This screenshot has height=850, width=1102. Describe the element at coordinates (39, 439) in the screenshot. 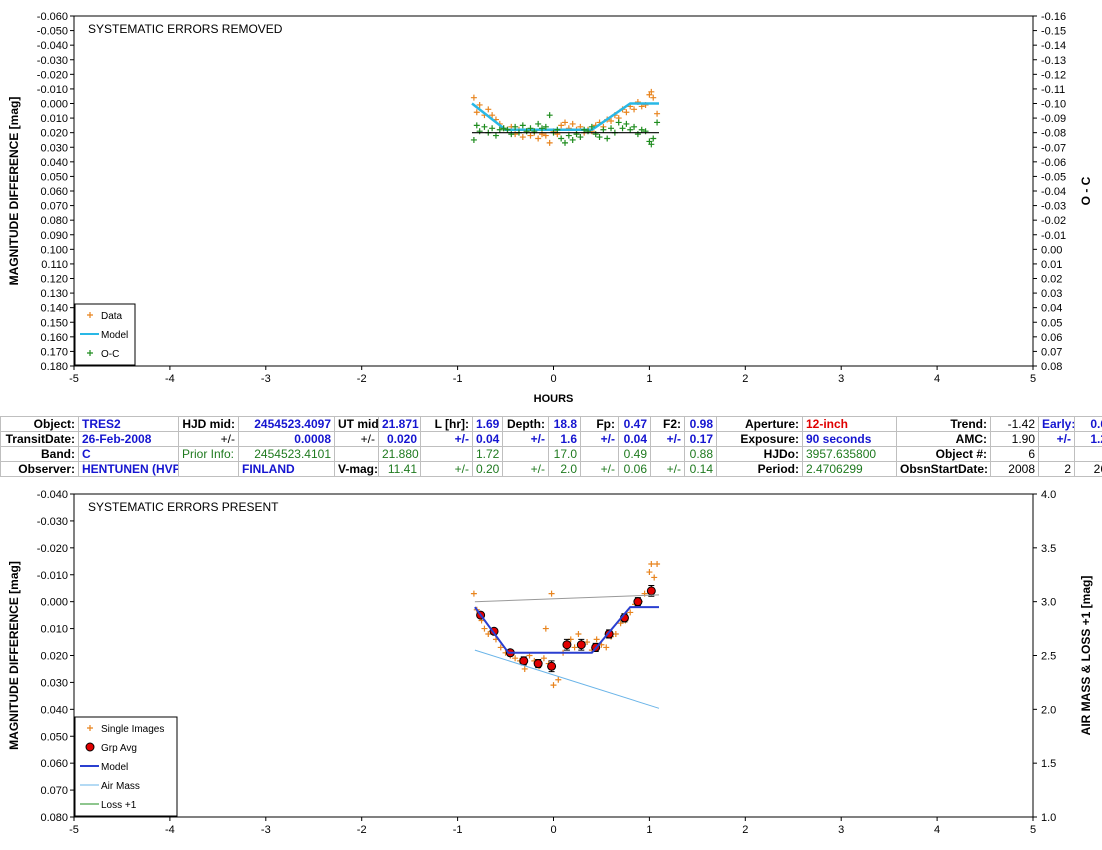

I see `info-cell: TransitDate:` at that location.